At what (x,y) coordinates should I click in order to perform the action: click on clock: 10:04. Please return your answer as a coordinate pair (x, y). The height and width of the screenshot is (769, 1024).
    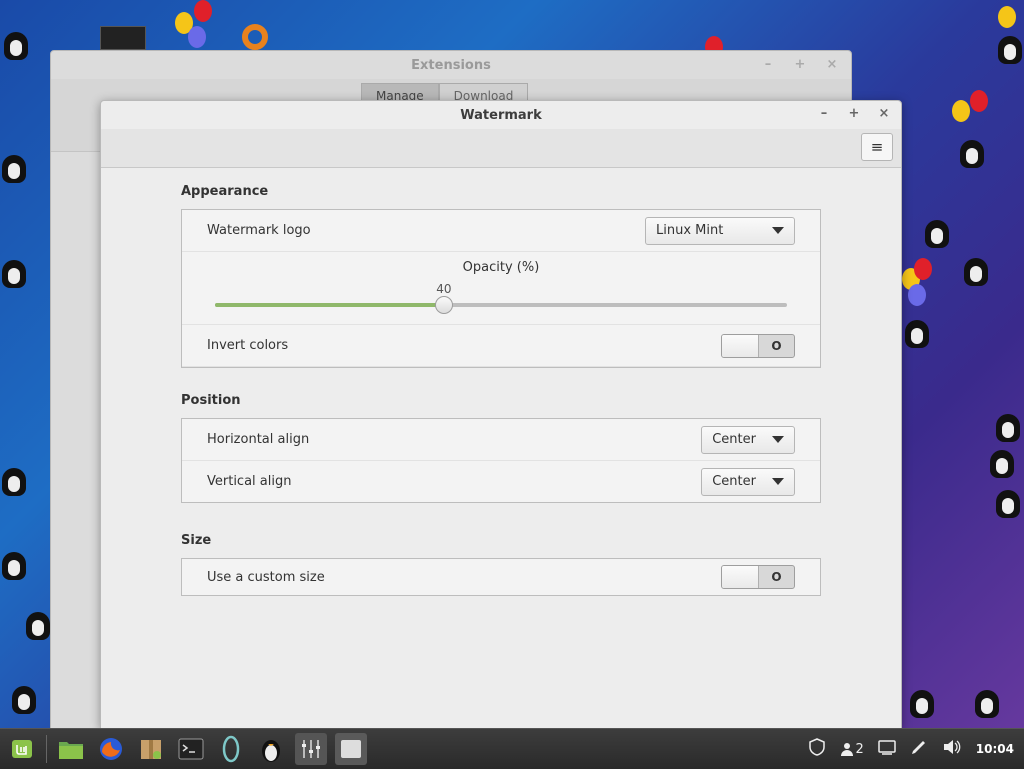
    Looking at the image, I should click on (995, 749).